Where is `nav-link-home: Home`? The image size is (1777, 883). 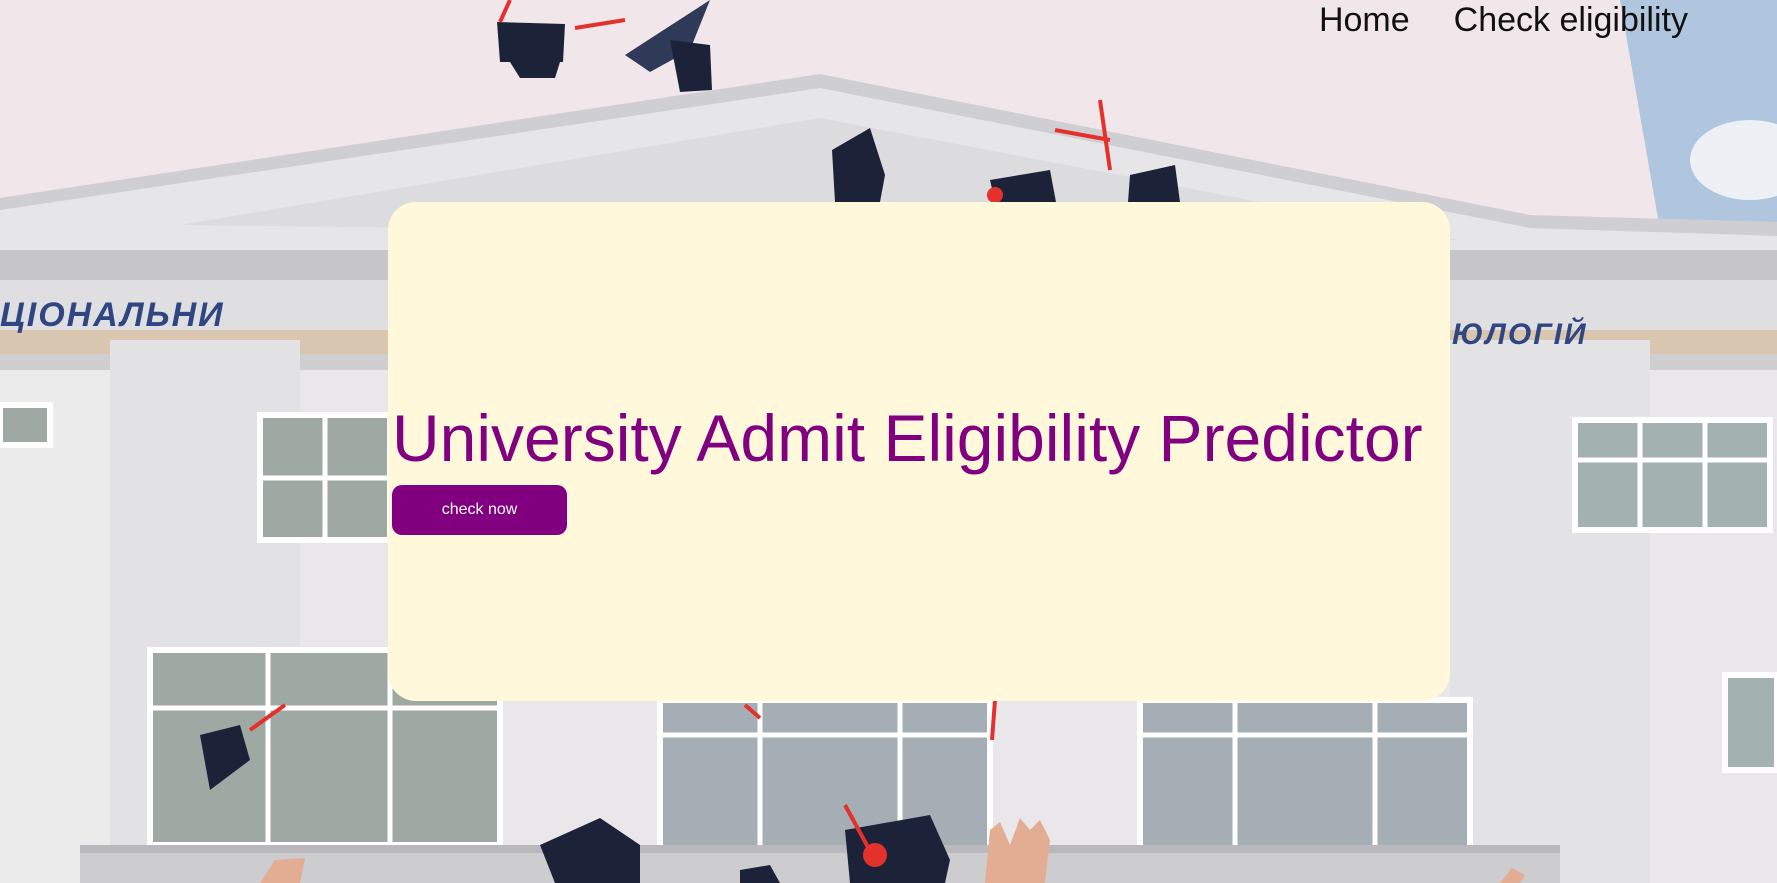 nav-link-home: Home is located at coordinates (1364, 20).